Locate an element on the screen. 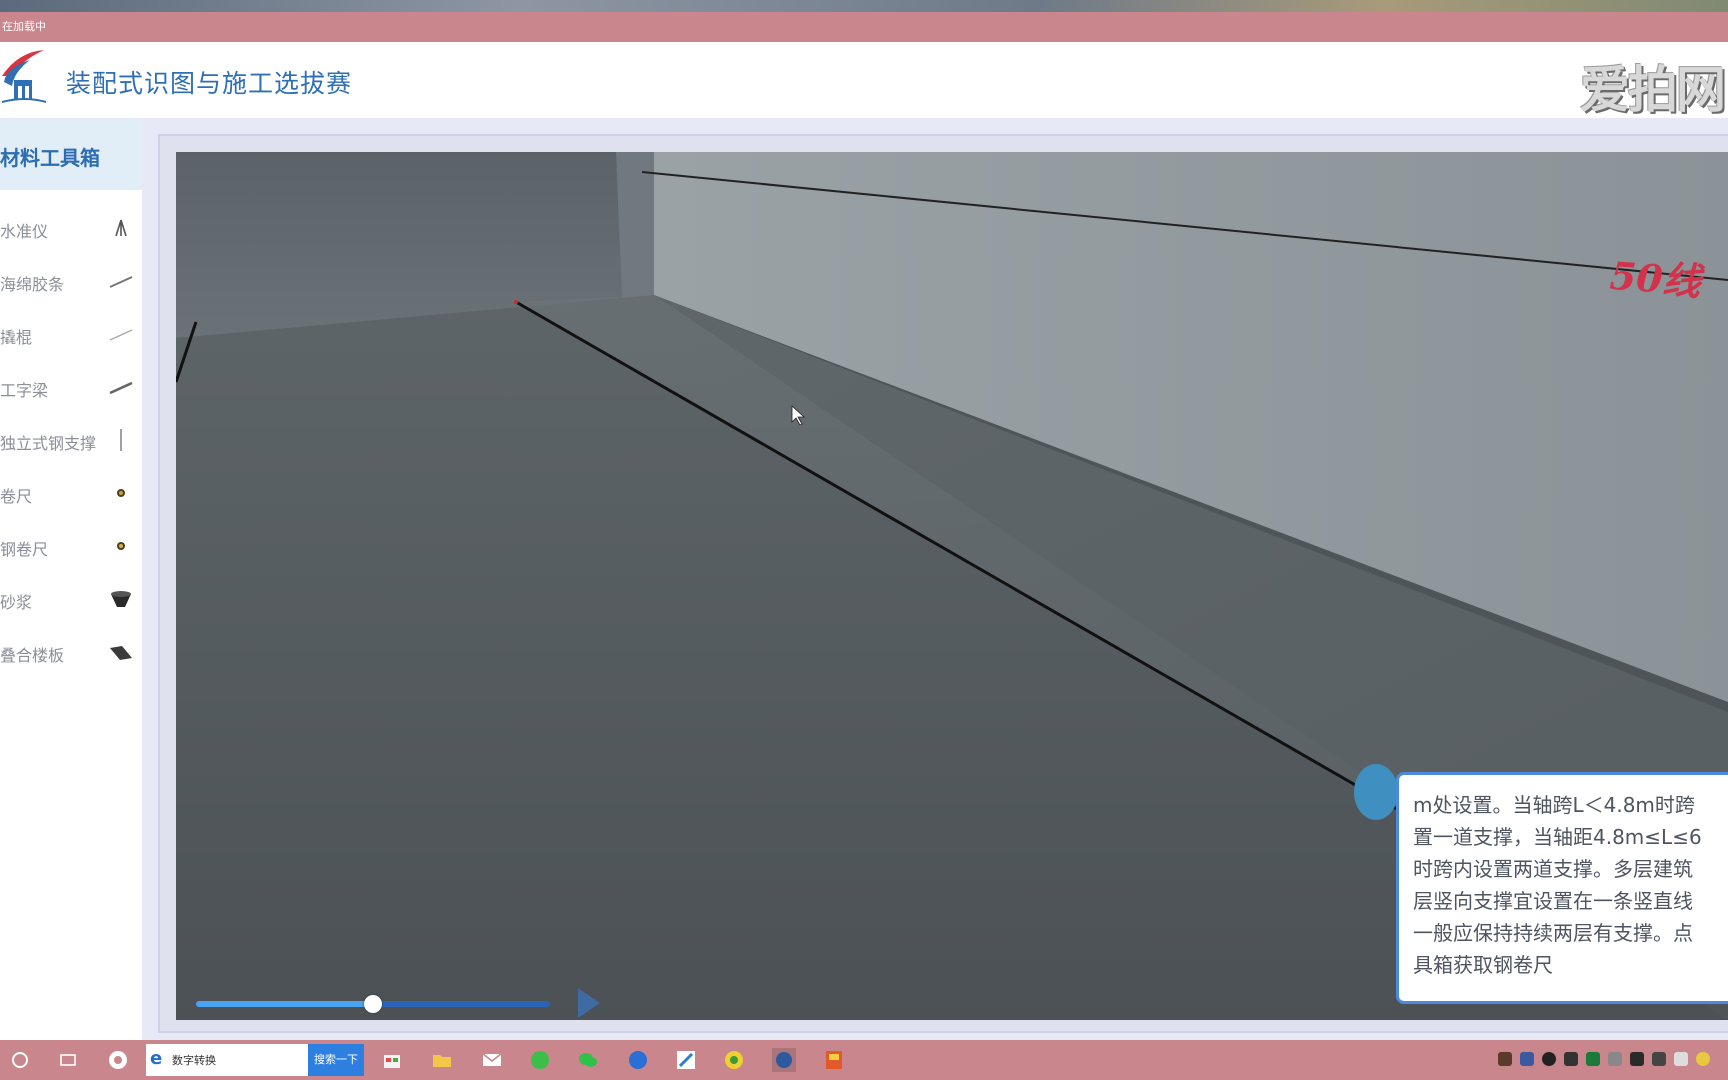 The image size is (1728, 1080). instruction-line: 层竖向支撑宜设置在一条竖直线 is located at coordinates (1553, 901).